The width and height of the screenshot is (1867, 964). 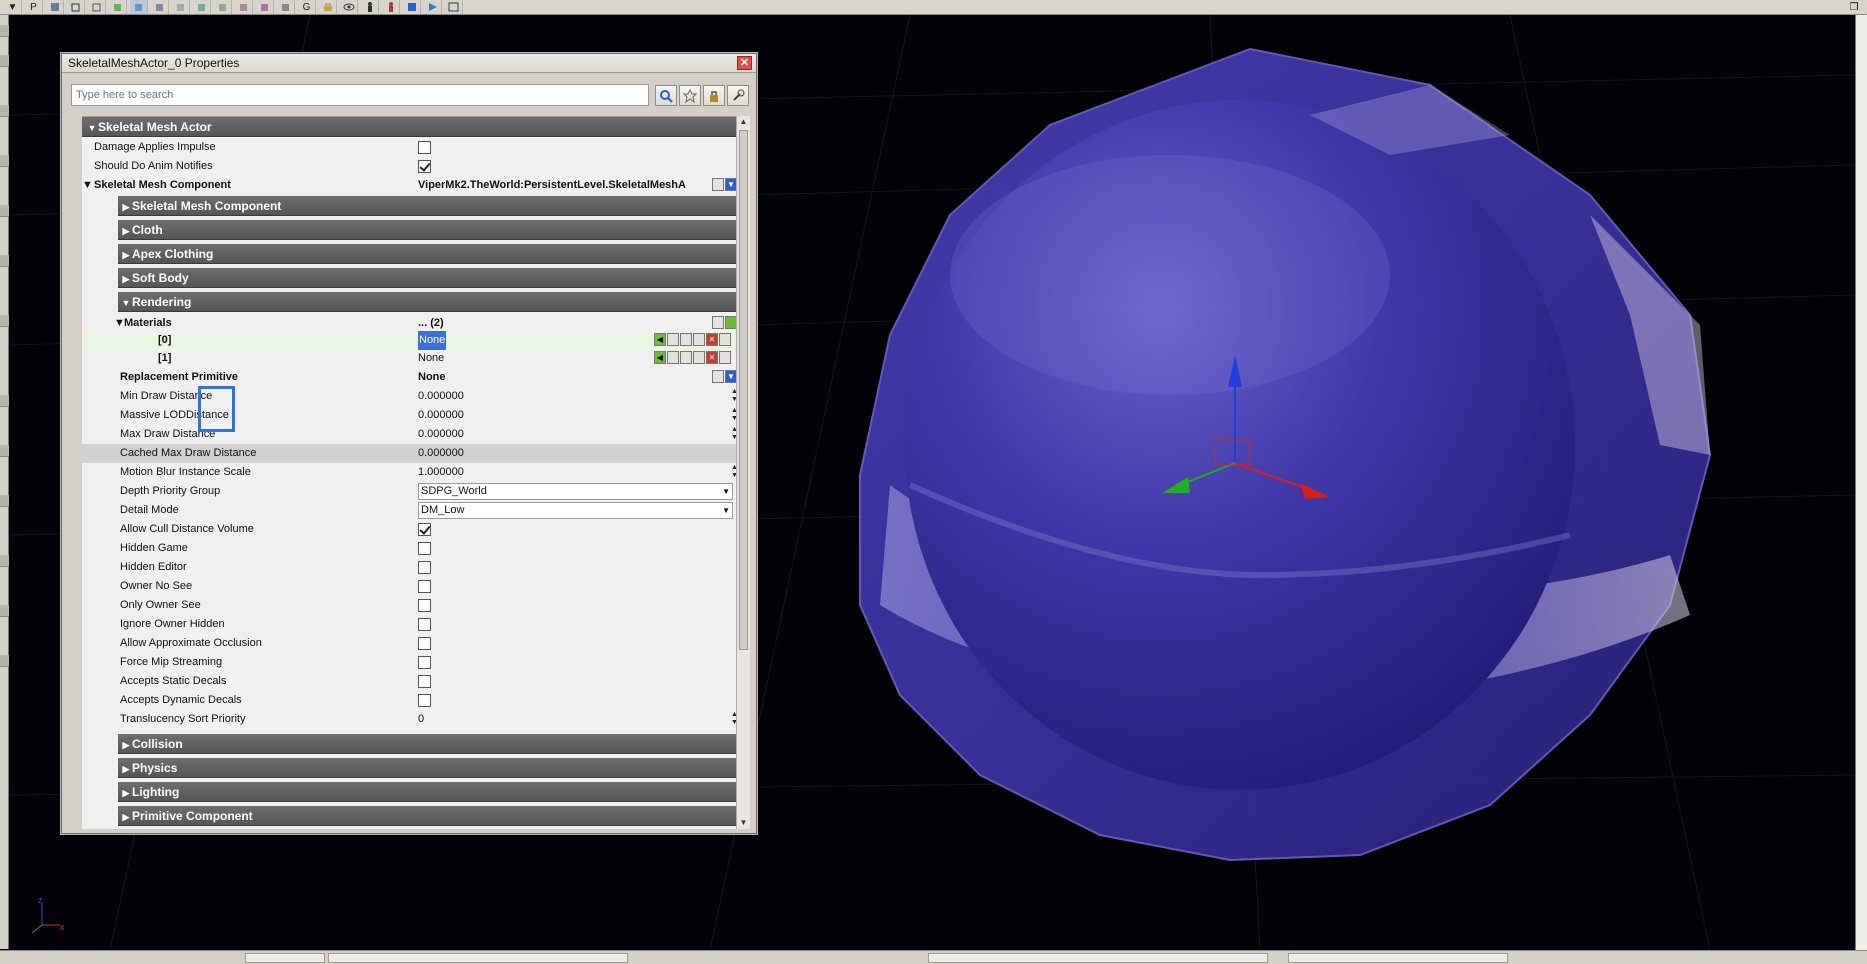 What do you see at coordinates (432, 340) in the screenshot?
I see `material-0-value: None` at bounding box center [432, 340].